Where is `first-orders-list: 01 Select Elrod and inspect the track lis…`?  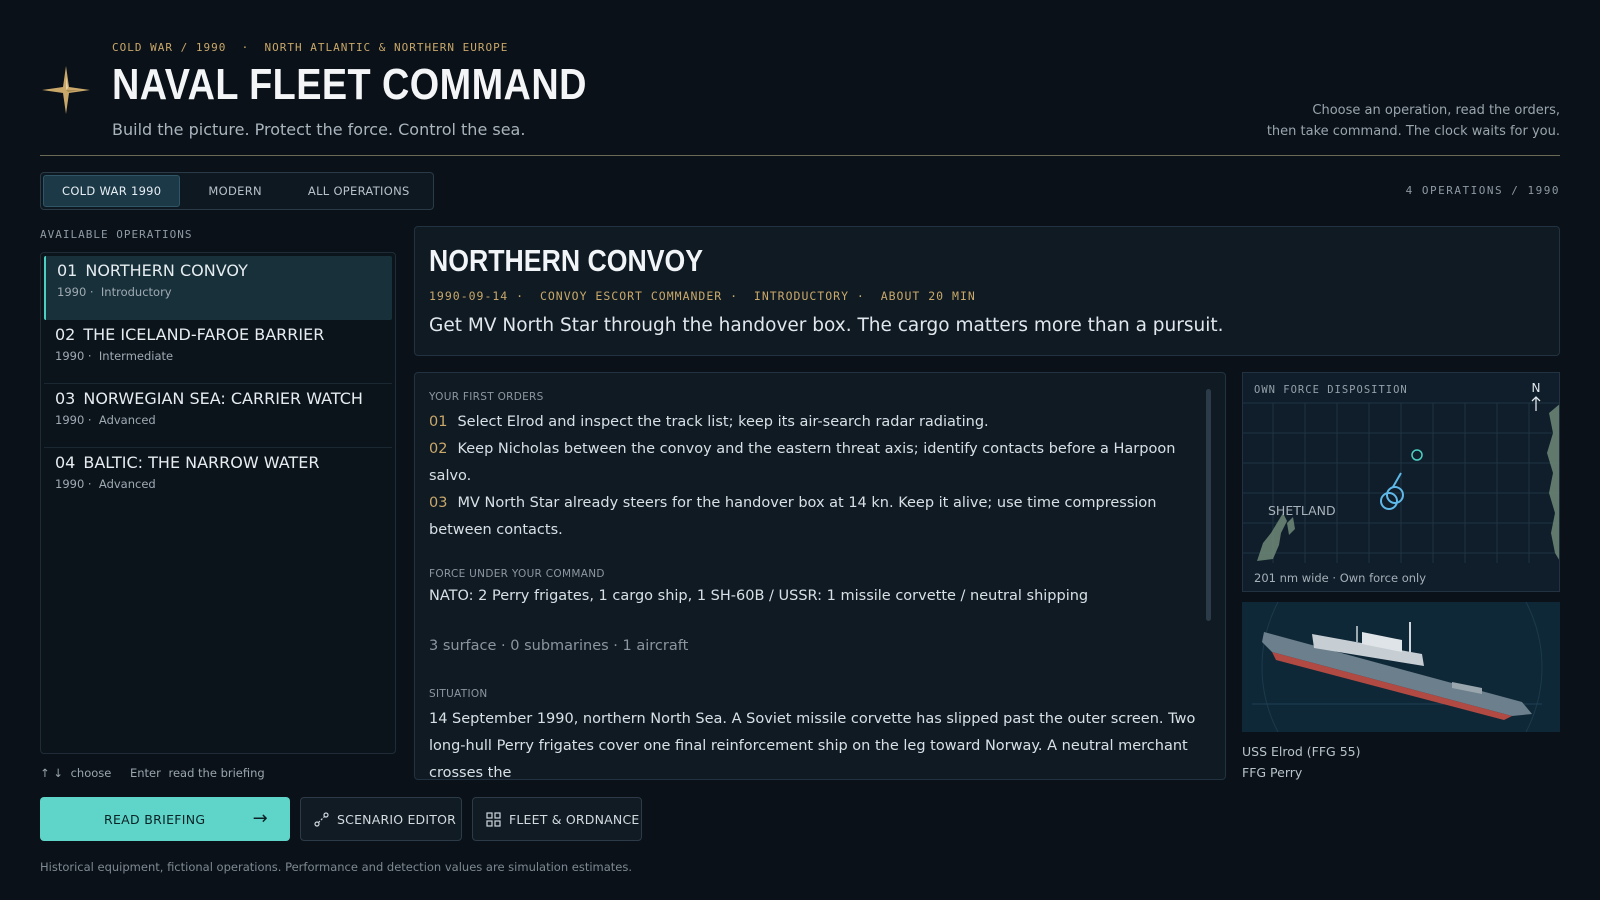
first-orders-list: 01 Select Elrod and inspect the track lis… is located at coordinates (813, 476).